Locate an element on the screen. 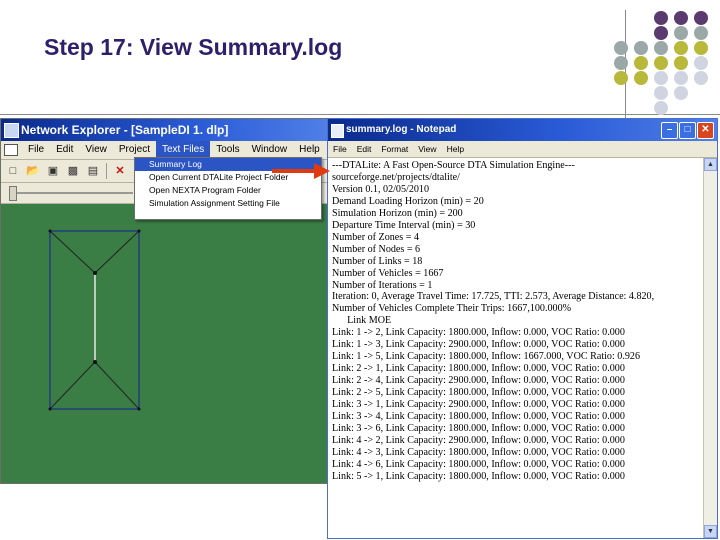 The width and height of the screenshot is (720, 540). maximize-button: □ is located at coordinates (687, 130).